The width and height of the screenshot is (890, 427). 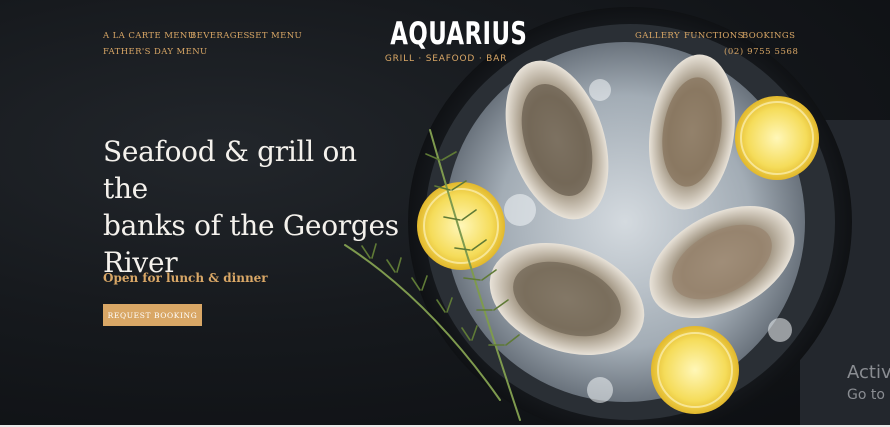 I want to click on logo-tagline: GRILL · SEAFOOD · BAR, so click(x=446, y=59).